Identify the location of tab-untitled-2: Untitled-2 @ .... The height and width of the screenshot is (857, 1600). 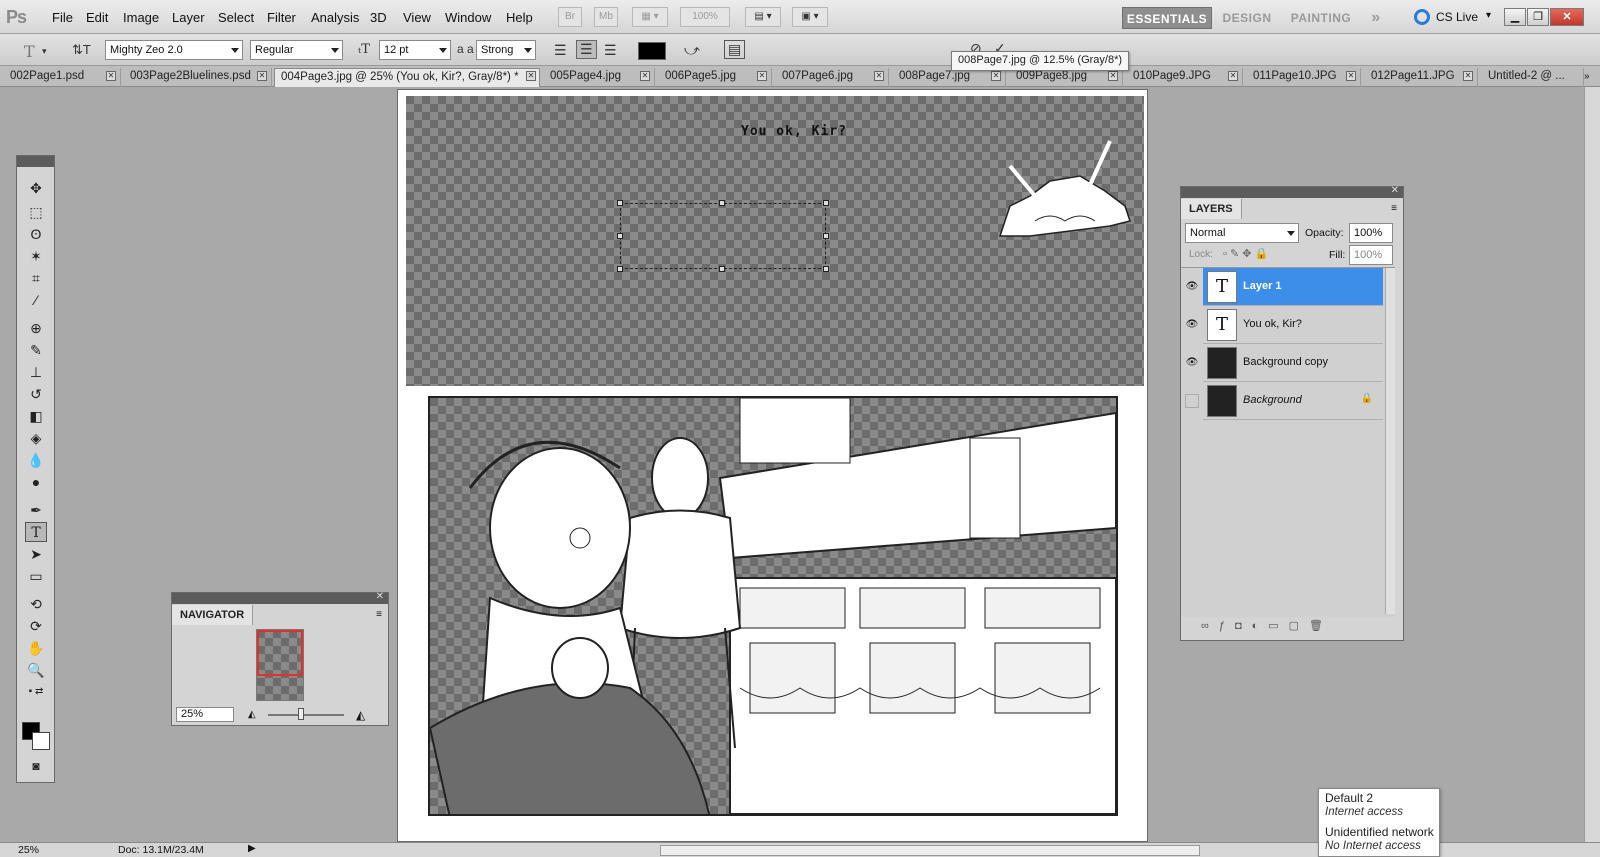
(1533, 77).